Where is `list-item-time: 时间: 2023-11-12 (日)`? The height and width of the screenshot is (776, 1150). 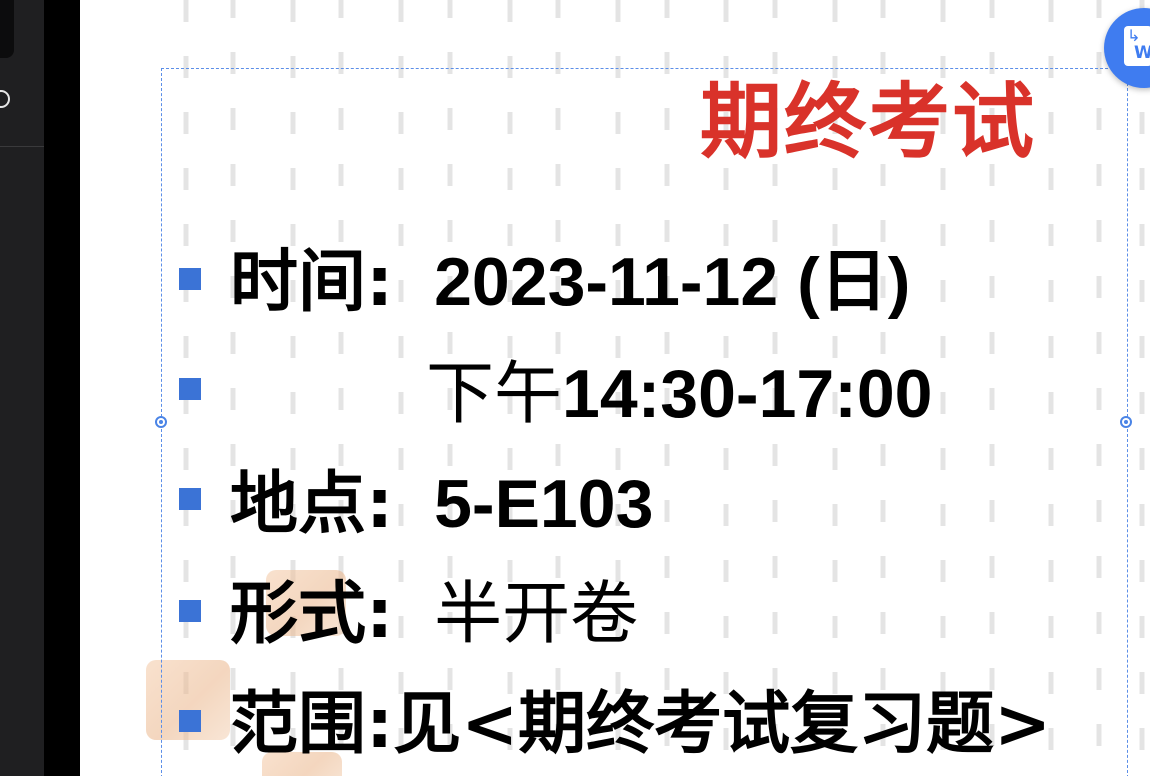 list-item-time: 时间: 2023-11-12 (日) is located at coordinates (570, 282).